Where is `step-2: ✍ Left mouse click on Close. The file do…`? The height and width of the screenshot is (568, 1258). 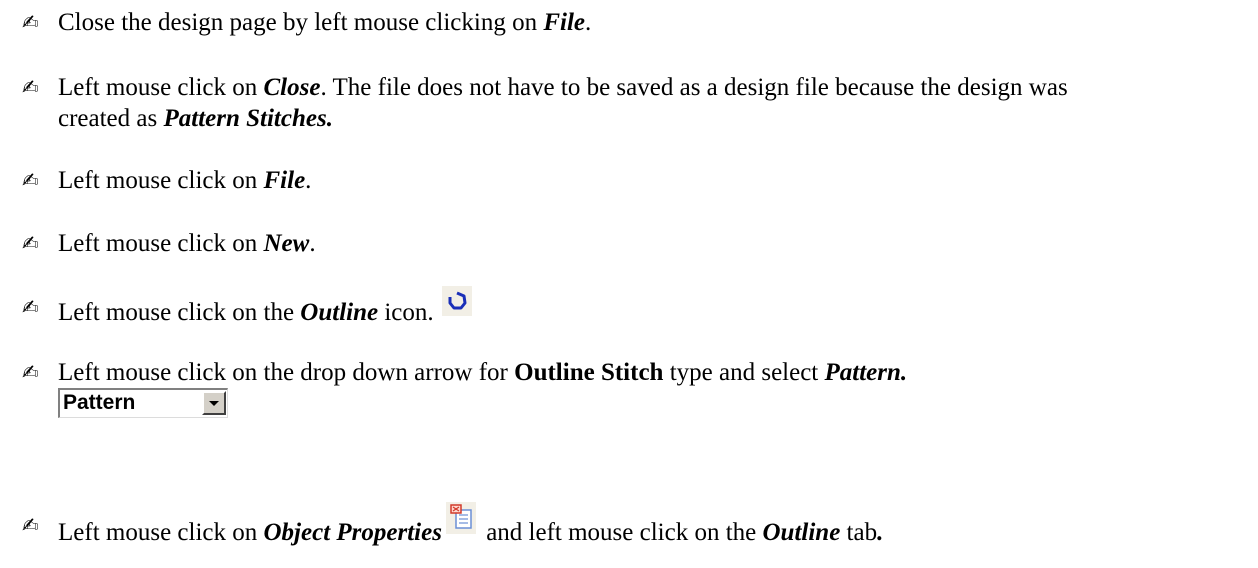
step-2: ✍ Left mouse click on Close. The file do… is located at coordinates (620, 103).